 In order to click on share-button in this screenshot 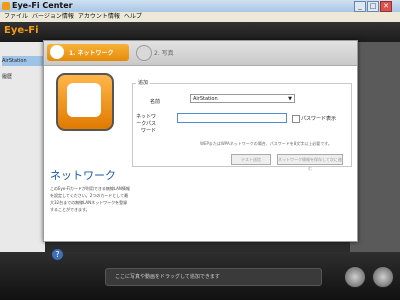, I will do `click(355, 277)`.